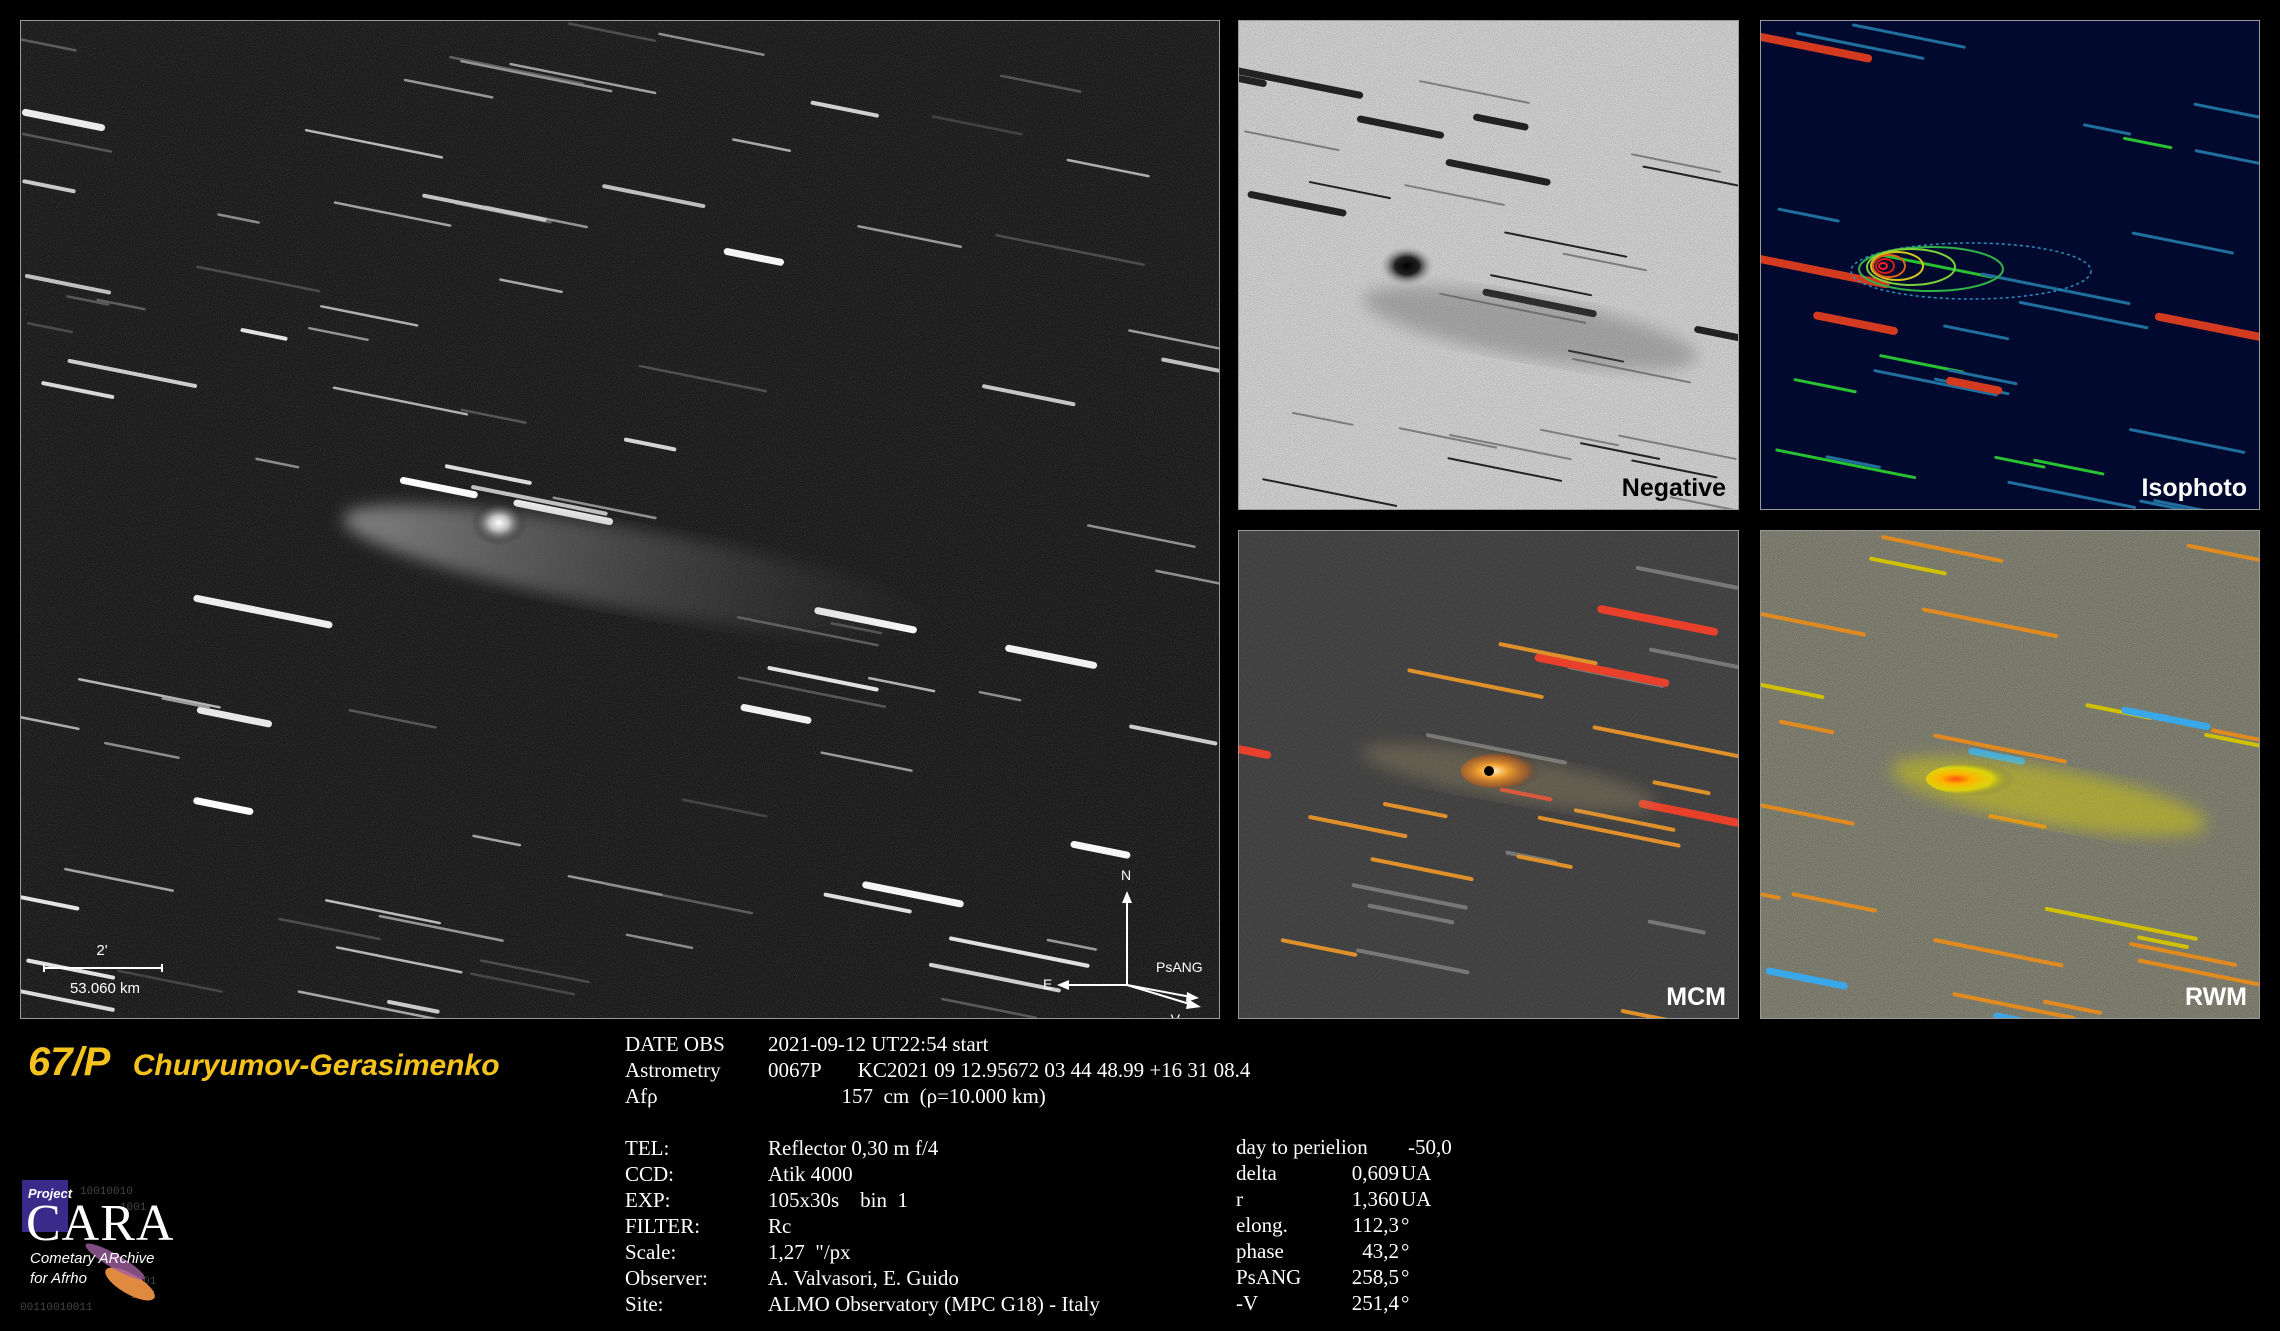 Image resolution: width=2280 pixels, height=1331 pixels. I want to click on compass-north: N, so click(1126, 875).